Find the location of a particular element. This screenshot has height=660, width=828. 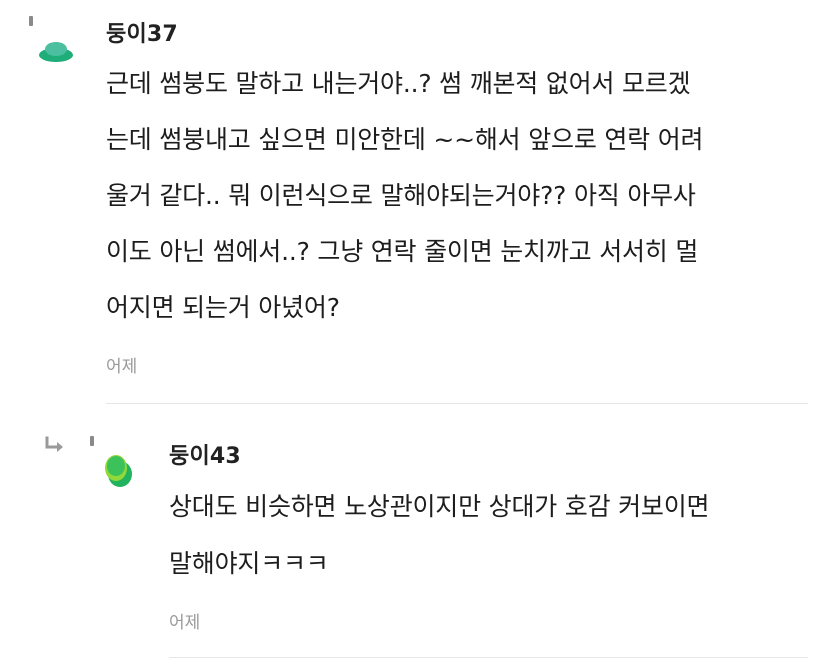

username: 둥이37 is located at coordinates (142, 32).